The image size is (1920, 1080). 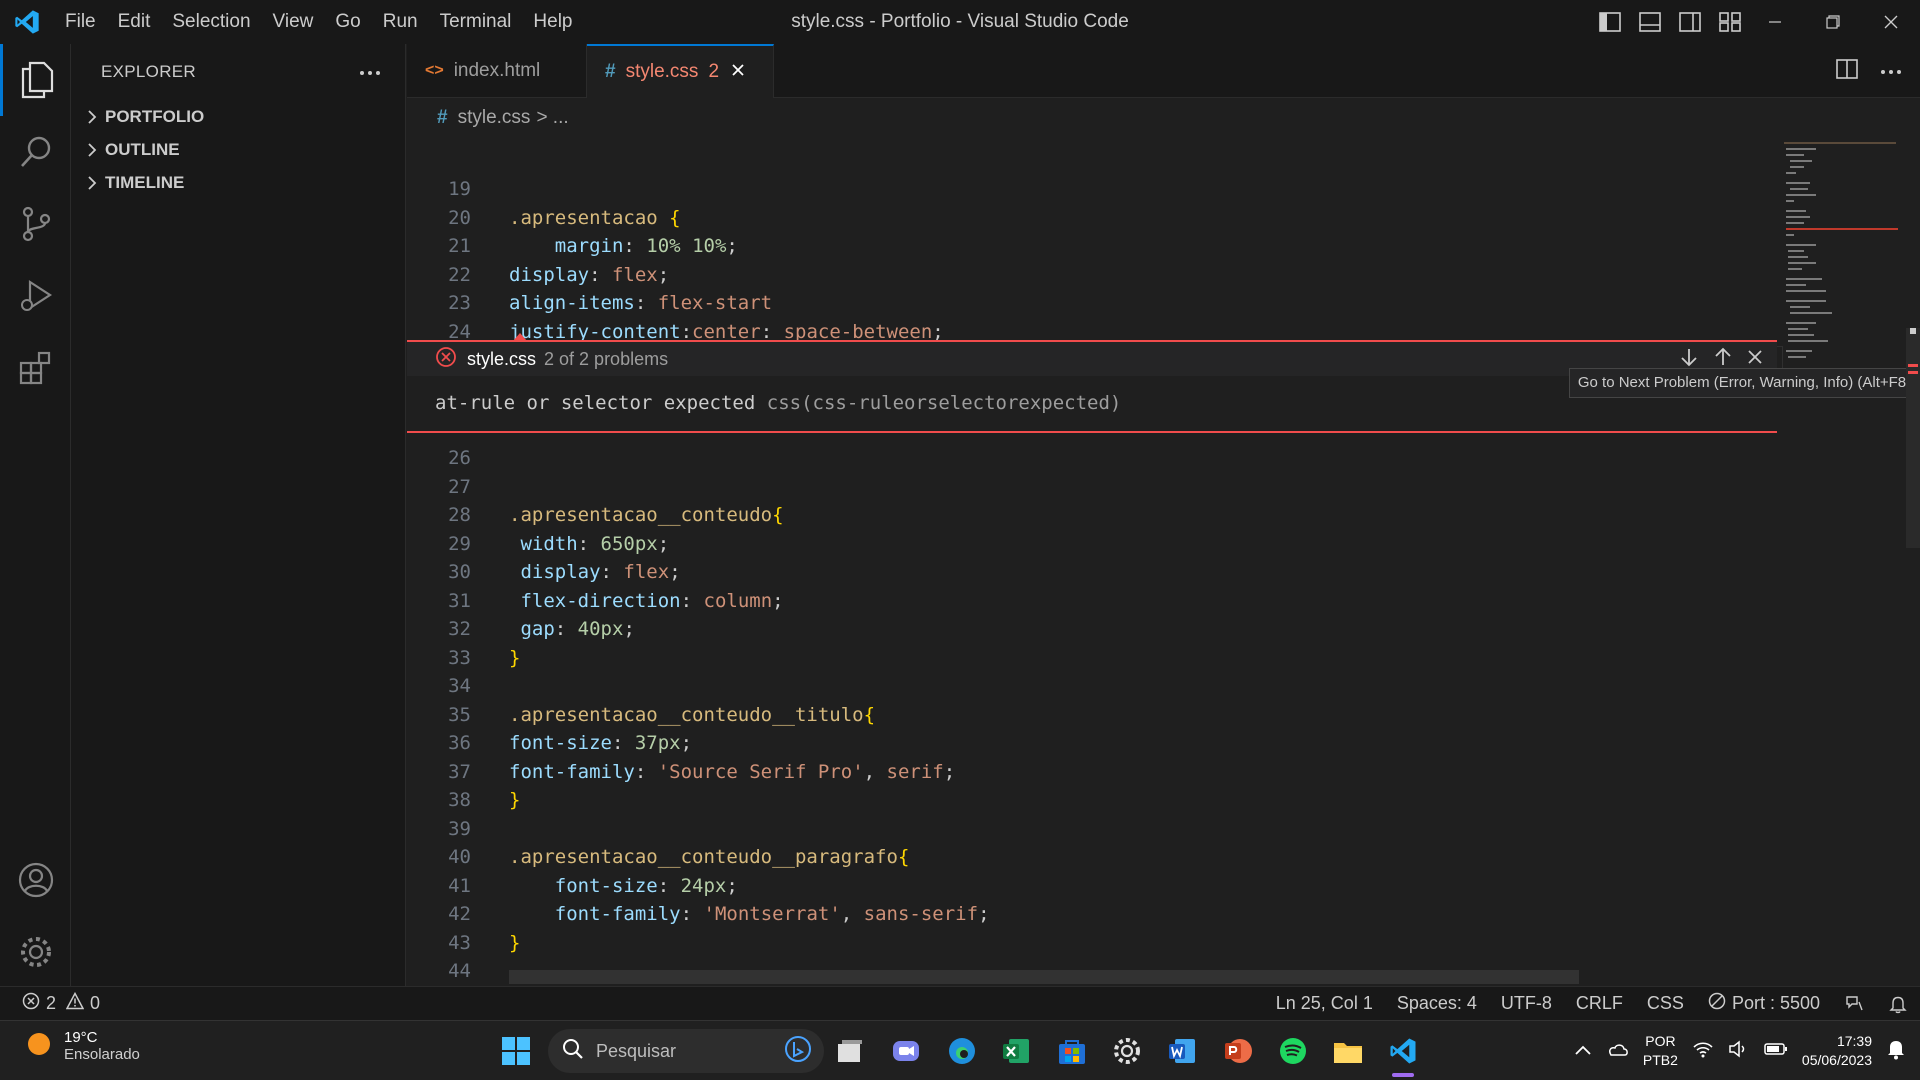 I want to click on extensions-icon, so click(x=35, y=368).